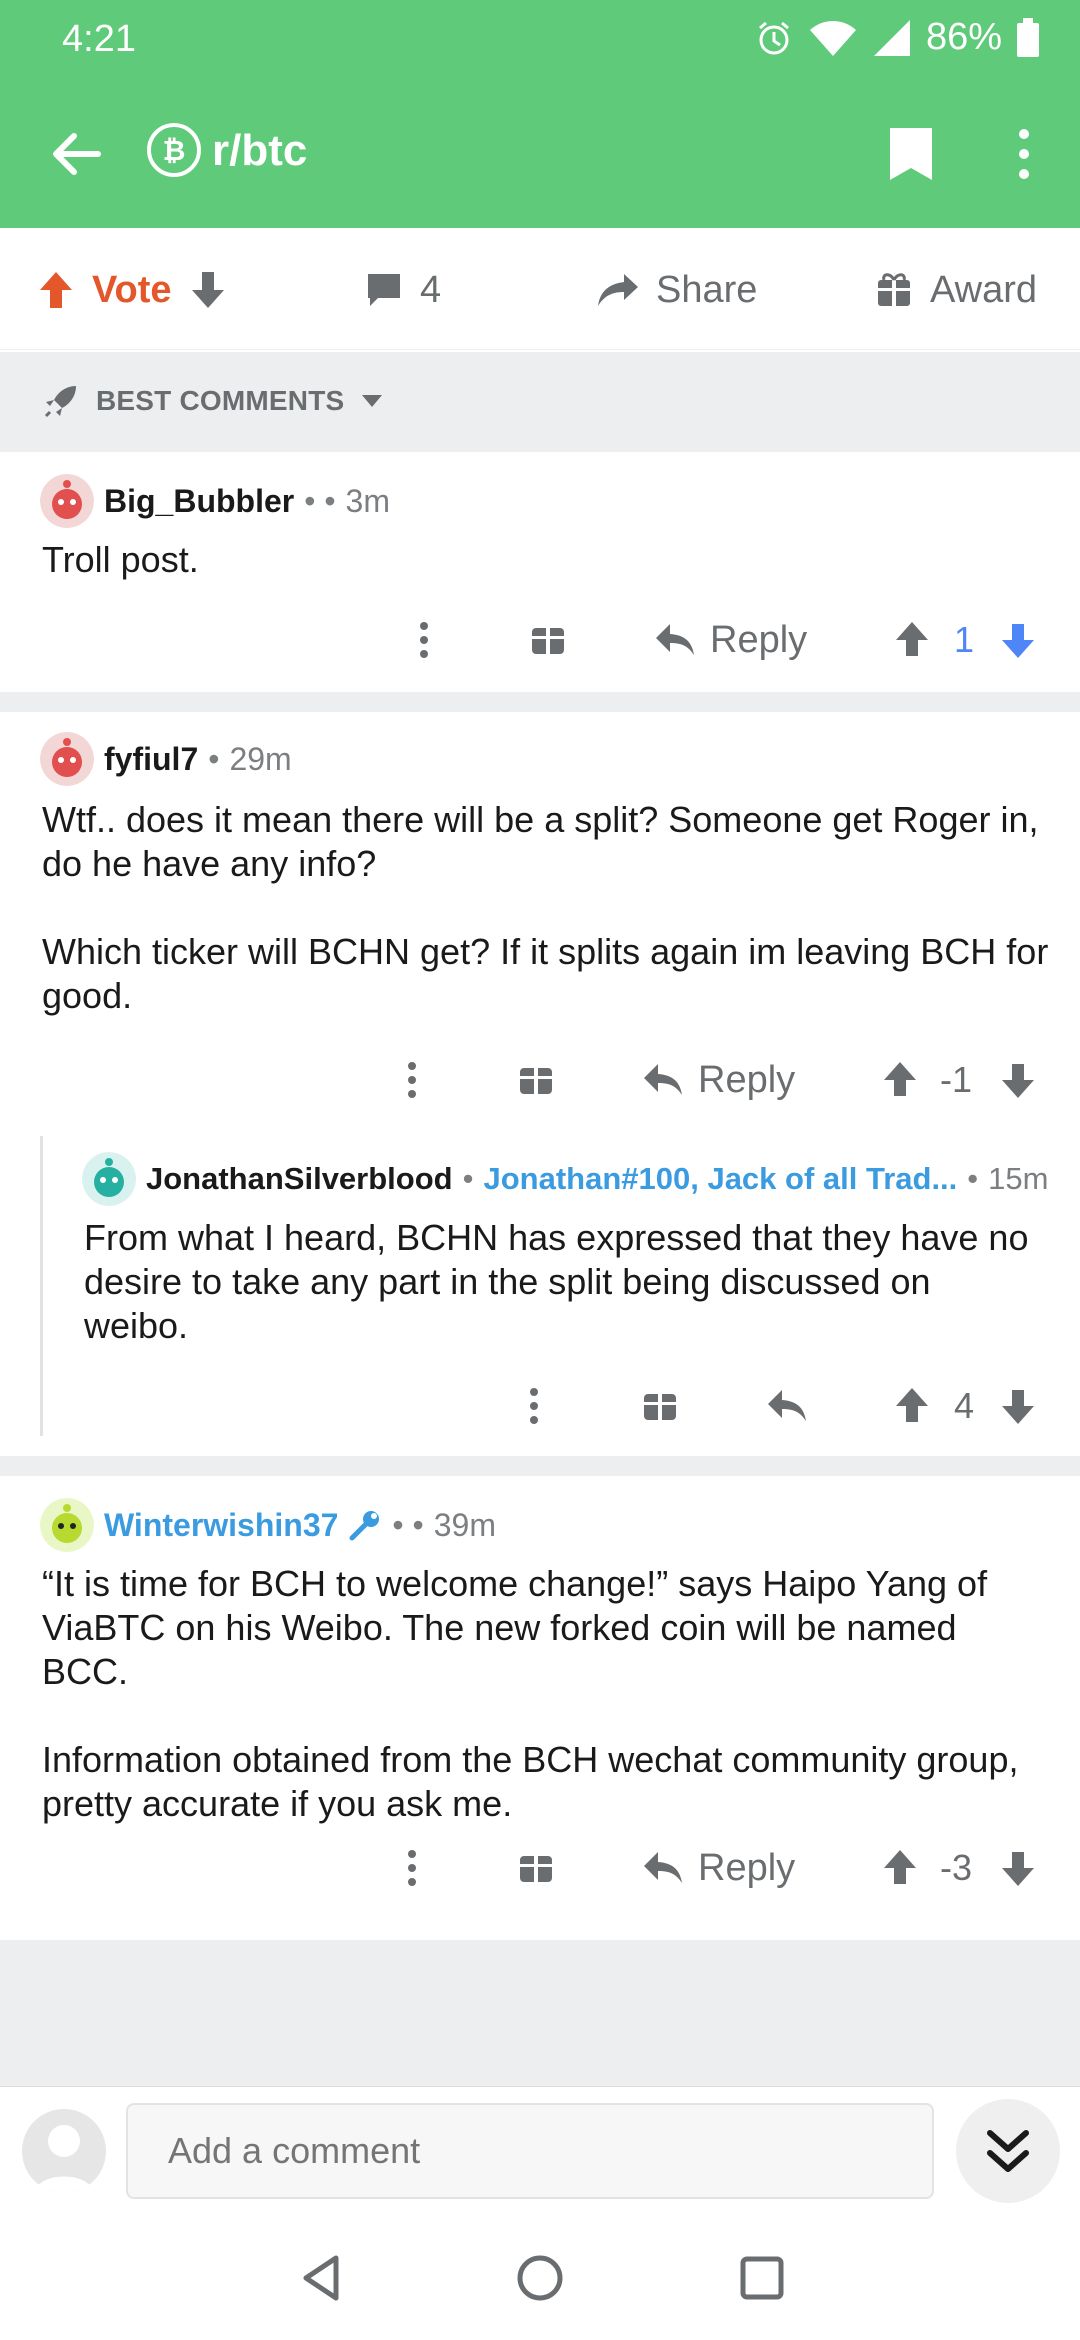 Image resolution: width=1080 pixels, height=2340 pixels. Describe the element at coordinates (64, 2159) in the screenshot. I see `user-silhouette-icon` at that location.